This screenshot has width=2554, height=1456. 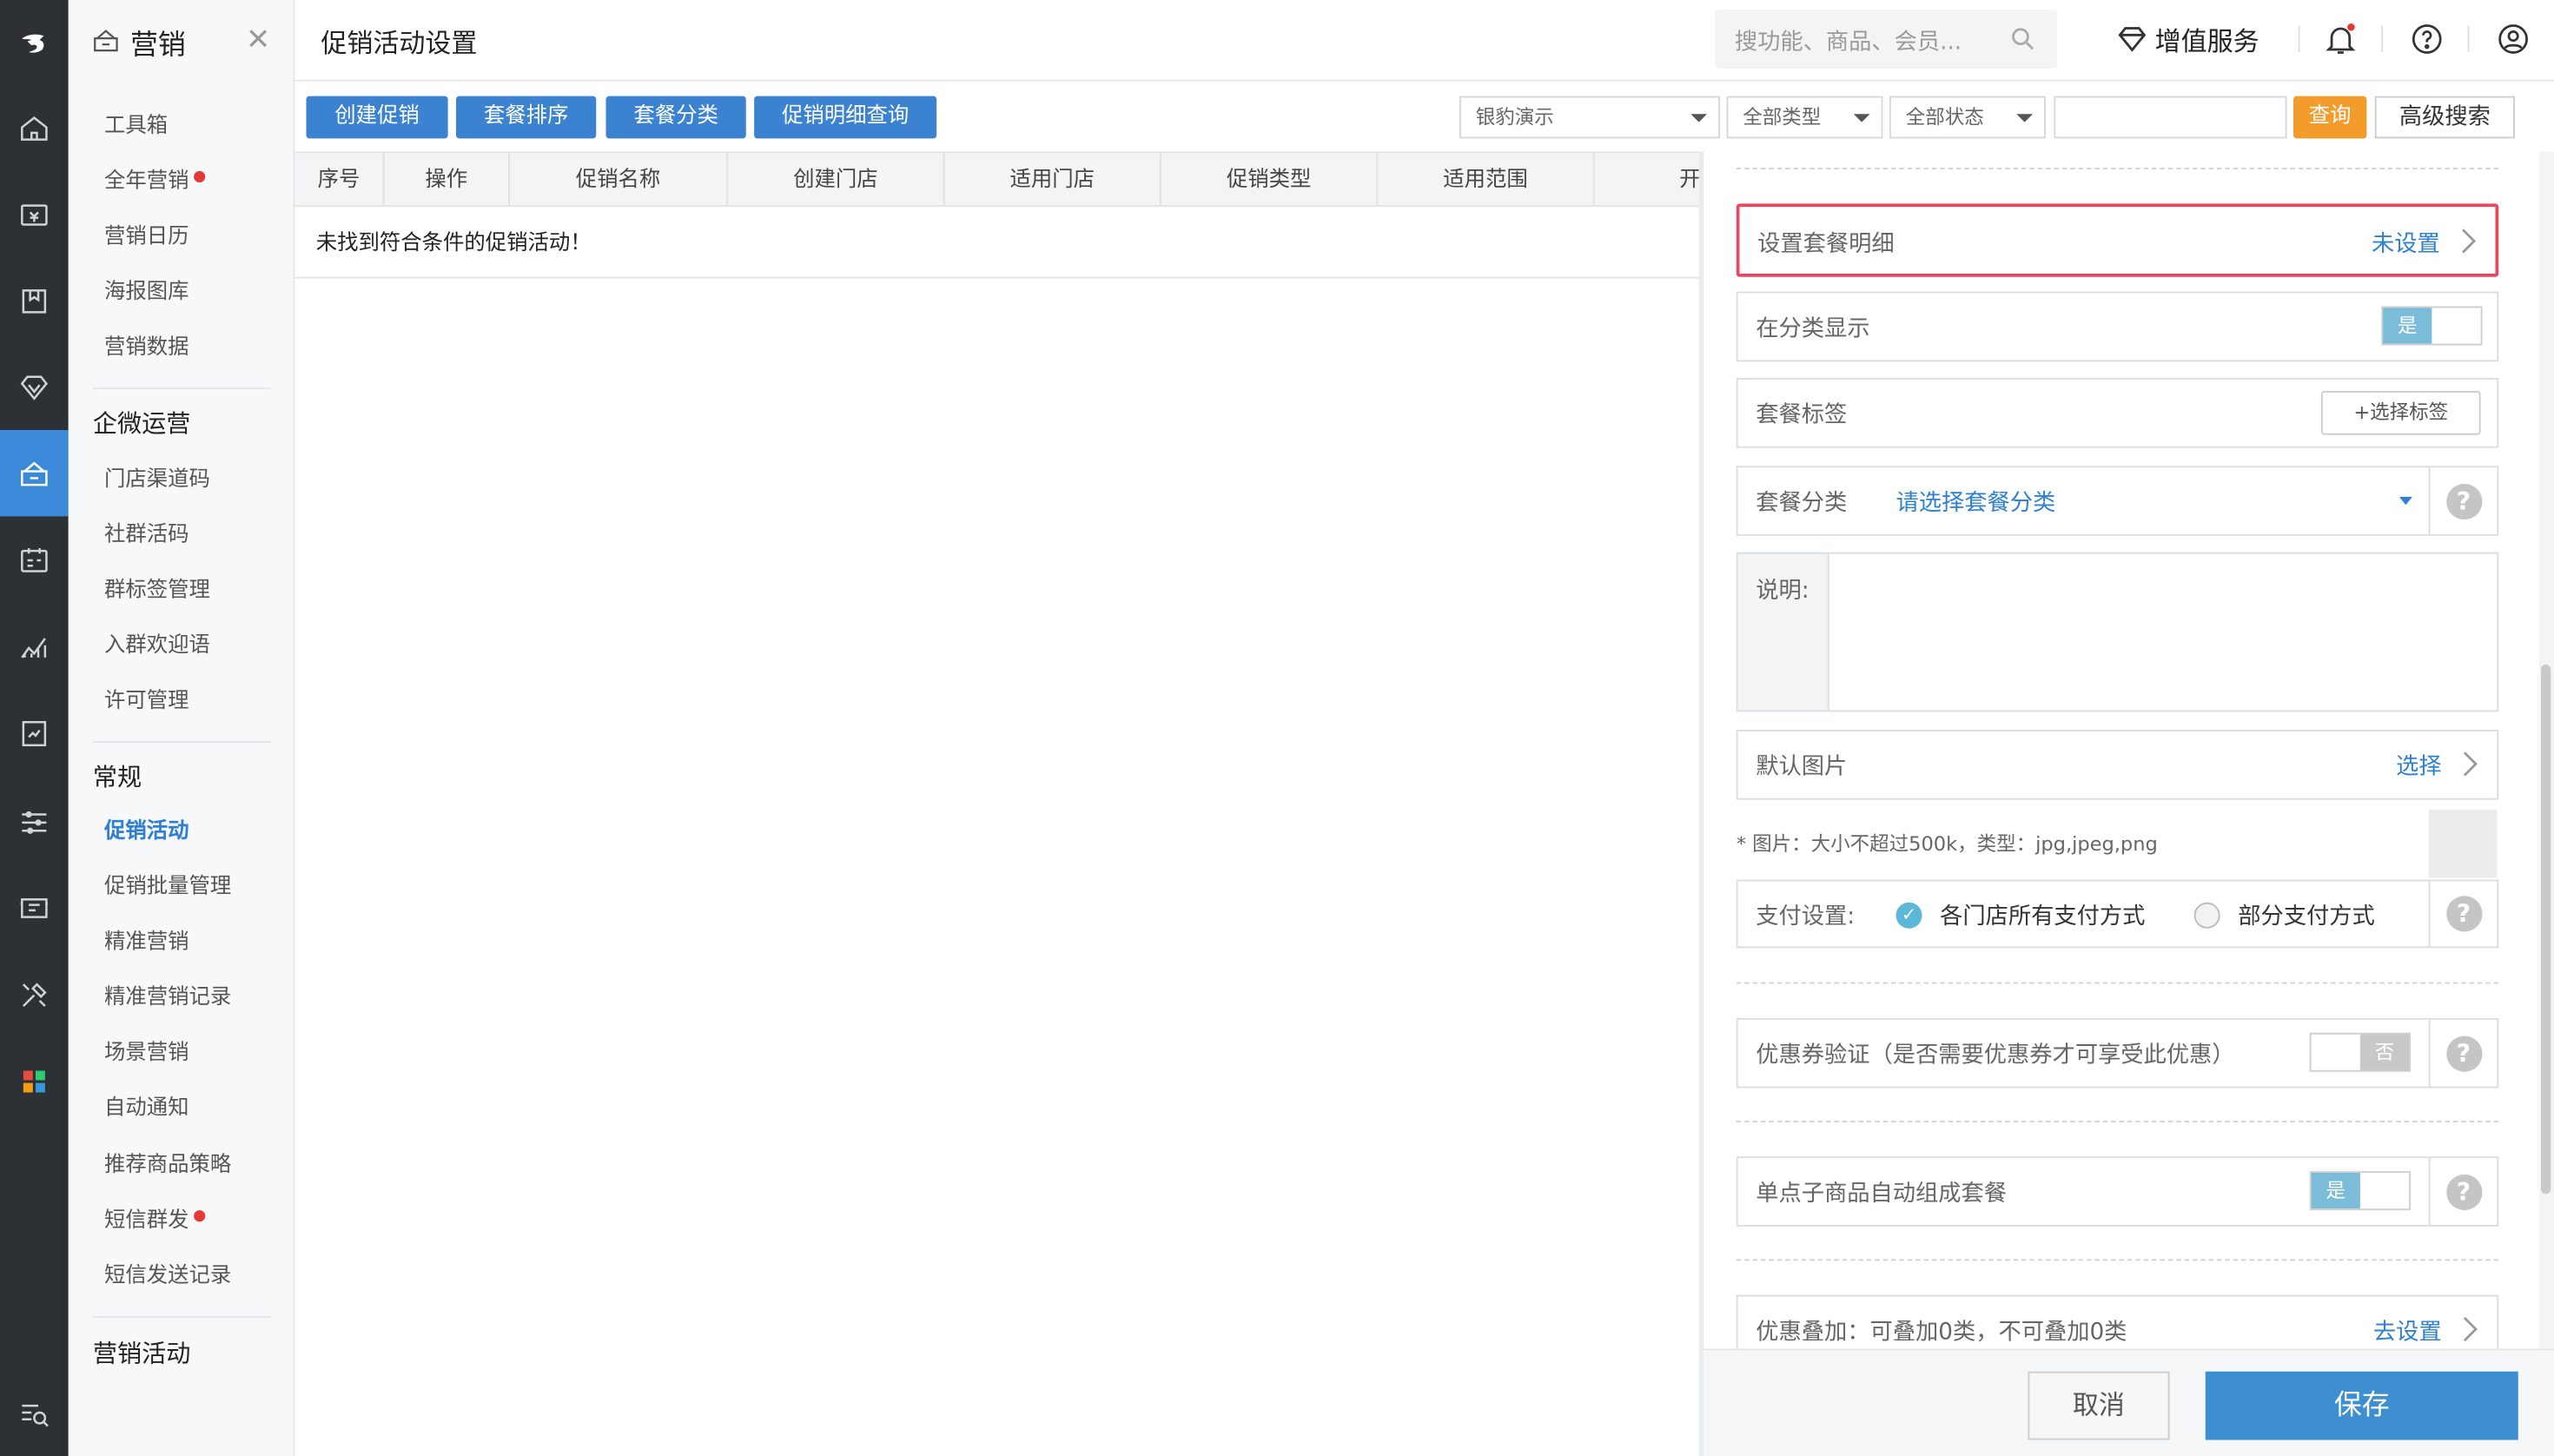 I want to click on submenu-title: 营销, so click(x=139, y=41).